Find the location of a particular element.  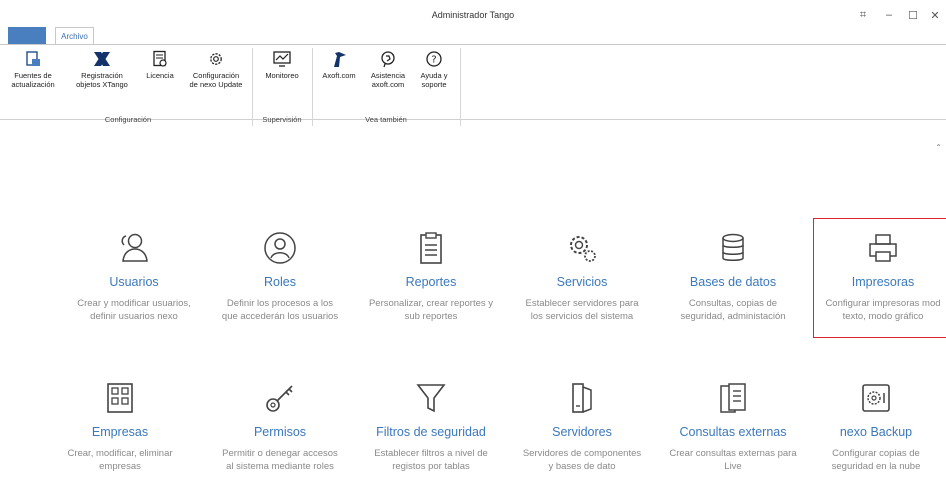

monitoreo-button: Monitoreo is located at coordinates (282, 65).